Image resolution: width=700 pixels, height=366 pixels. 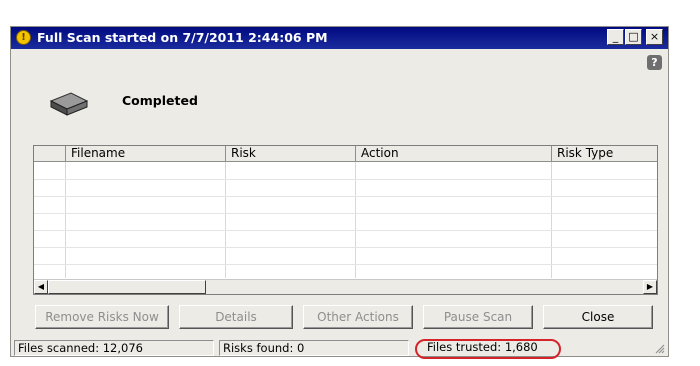 What do you see at coordinates (598, 317) in the screenshot?
I see `close-button: Close` at bounding box center [598, 317].